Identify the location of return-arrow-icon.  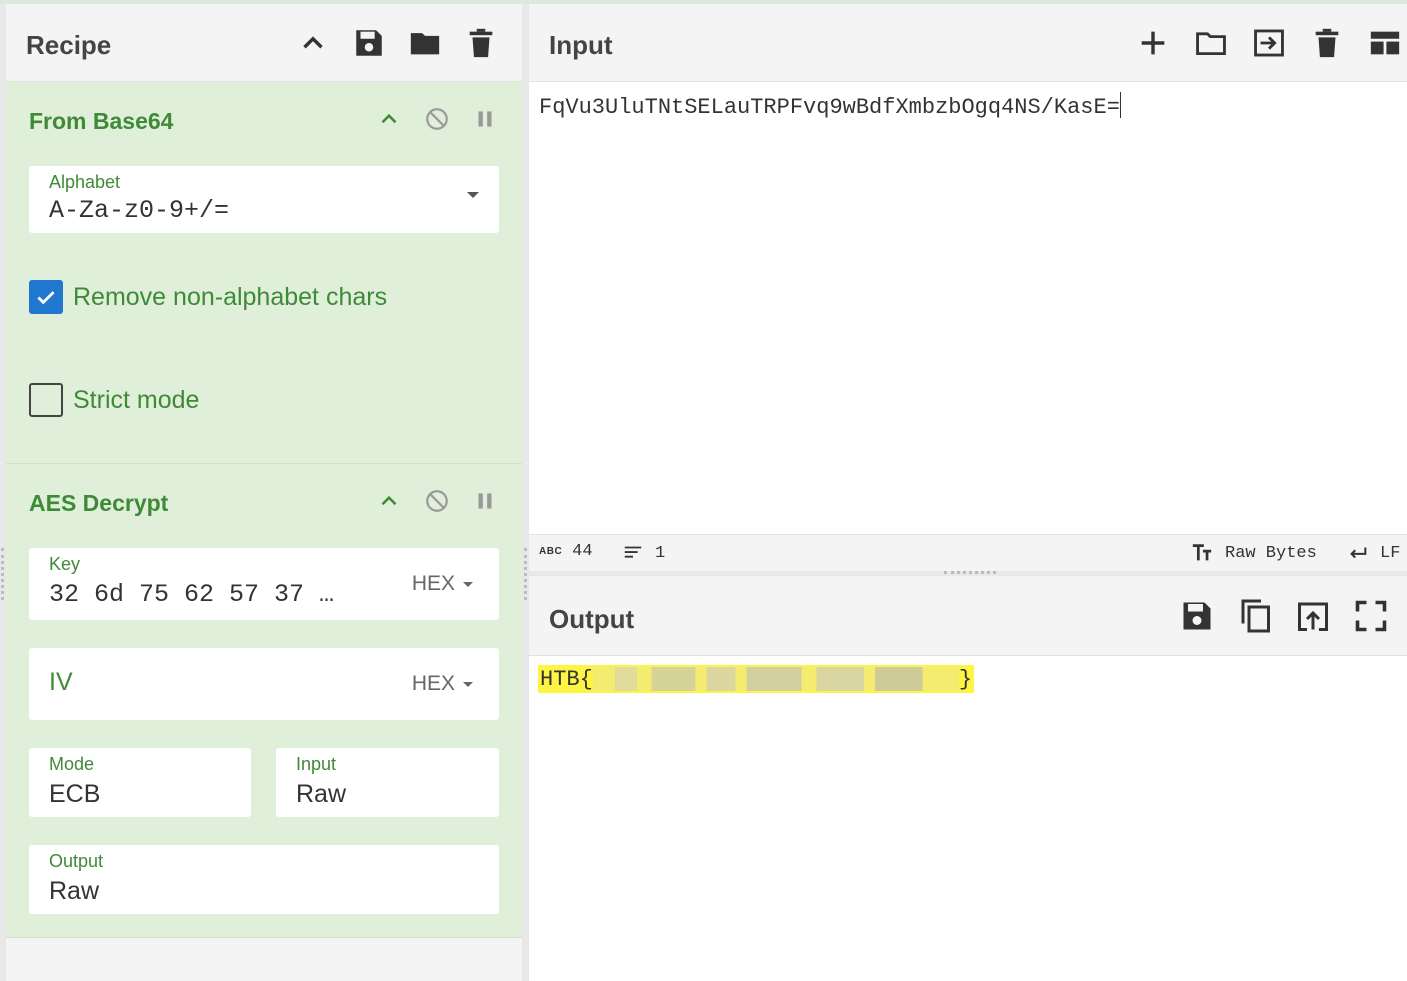
(1358, 553).